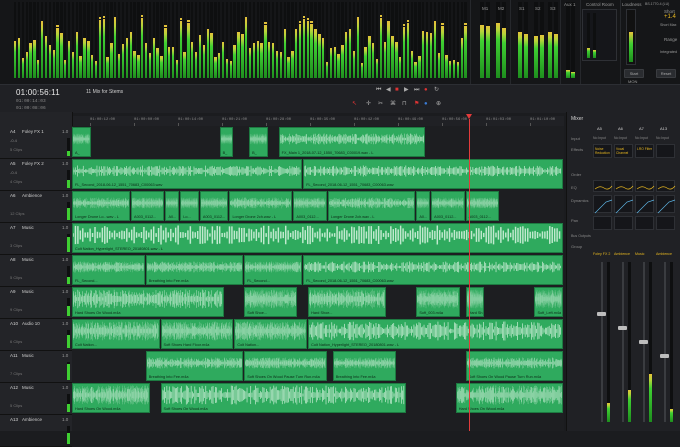 This screenshot has height=447, width=680. I want to click on track-header-a8: A8 Music 1.0 5 Clips, so click(36, 270).